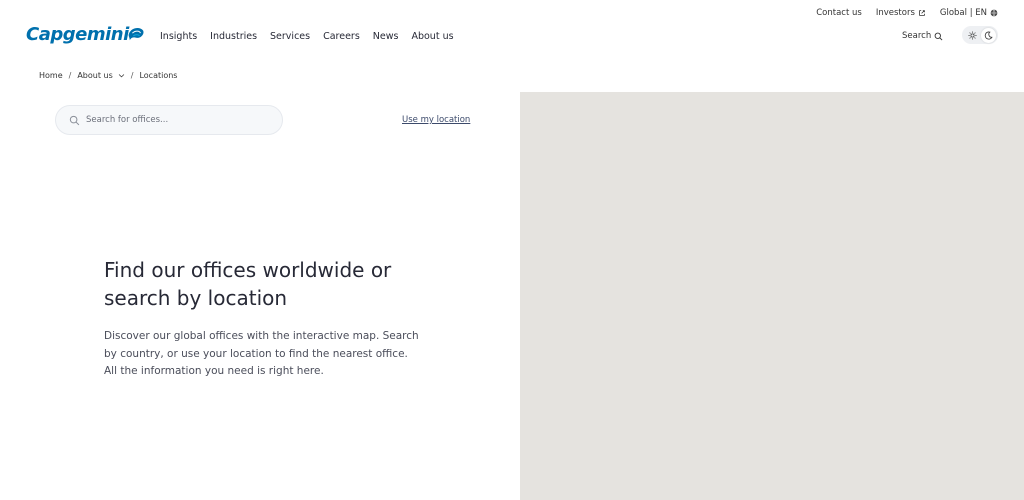 The image size is (1024, 500). I want to click on language-selector: Global | EN, so click(969, 13).